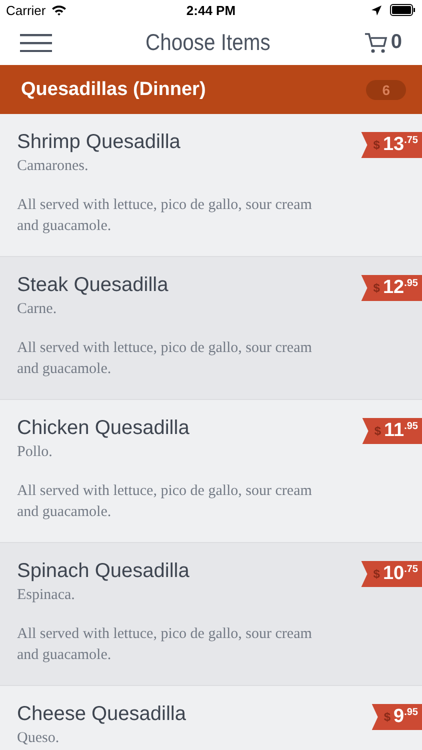 This screenshot has height=750, width=422. What do you see at coordinates (102, 714) in the screenshot?
I see `item-name: Cheese Quesadilla` at bounding box center [102, 714].